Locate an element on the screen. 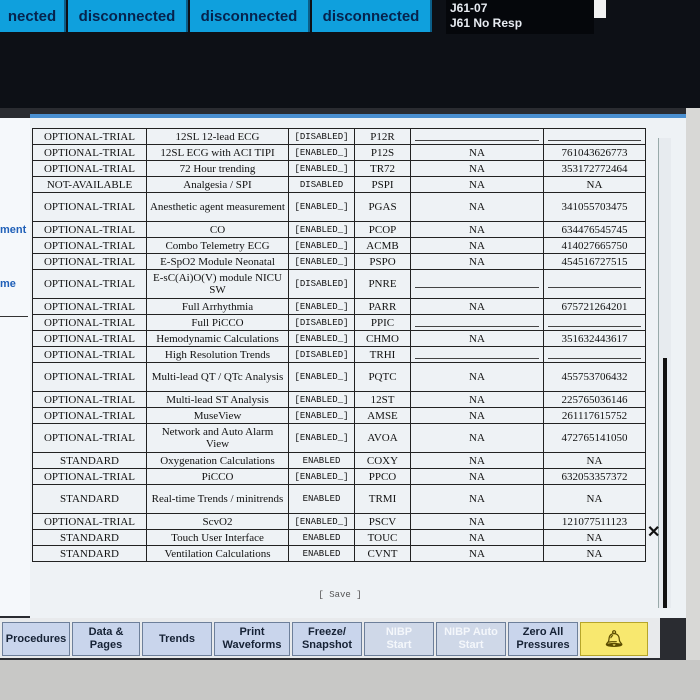 The image size is (700, 700). status-tab-3: disconnected is located at coordinates (250, 16).